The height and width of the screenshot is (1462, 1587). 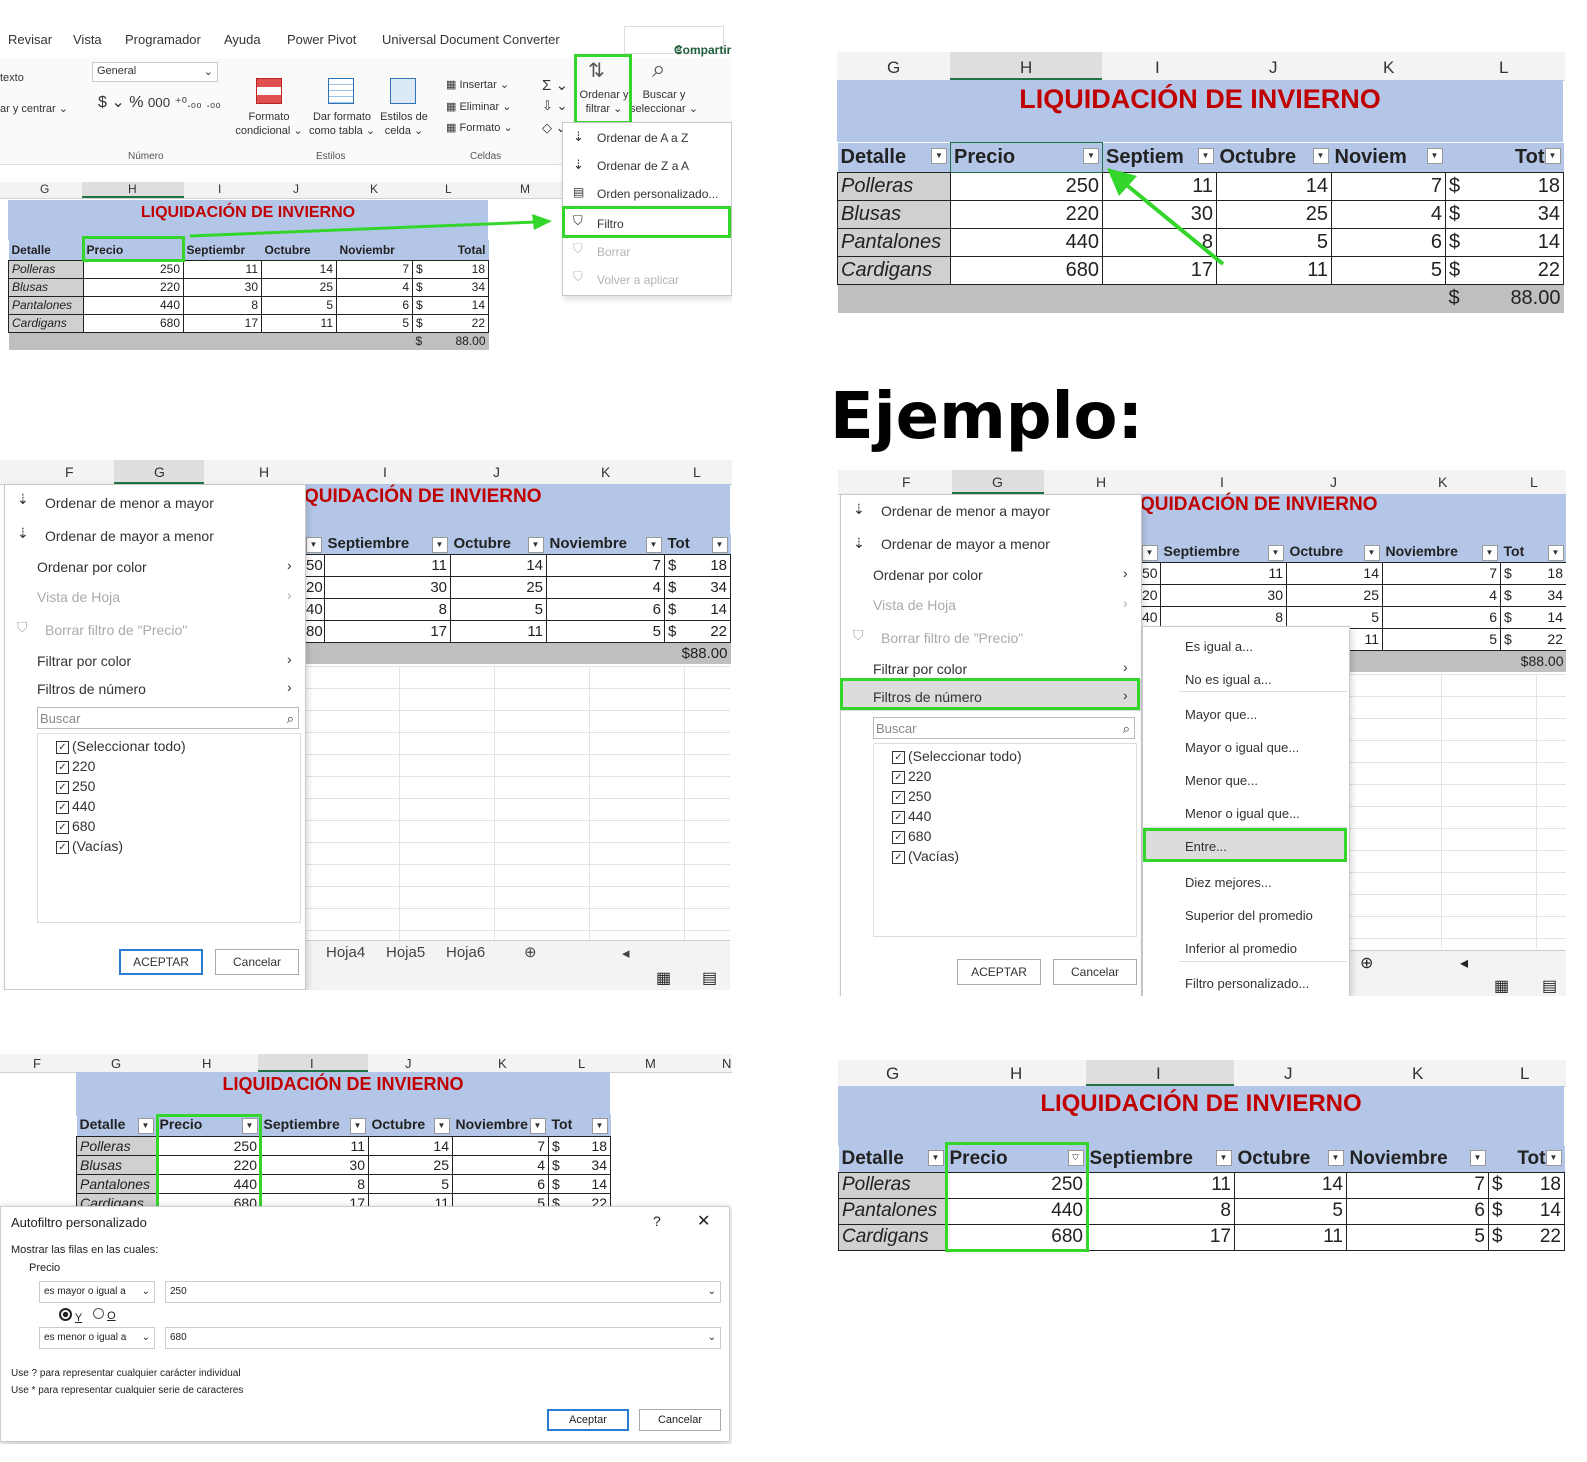 What do you see at coordinates (168, 718) in the screenshot?
I see `search-input: Buscar ⌕` at bounding box center [168, 718].